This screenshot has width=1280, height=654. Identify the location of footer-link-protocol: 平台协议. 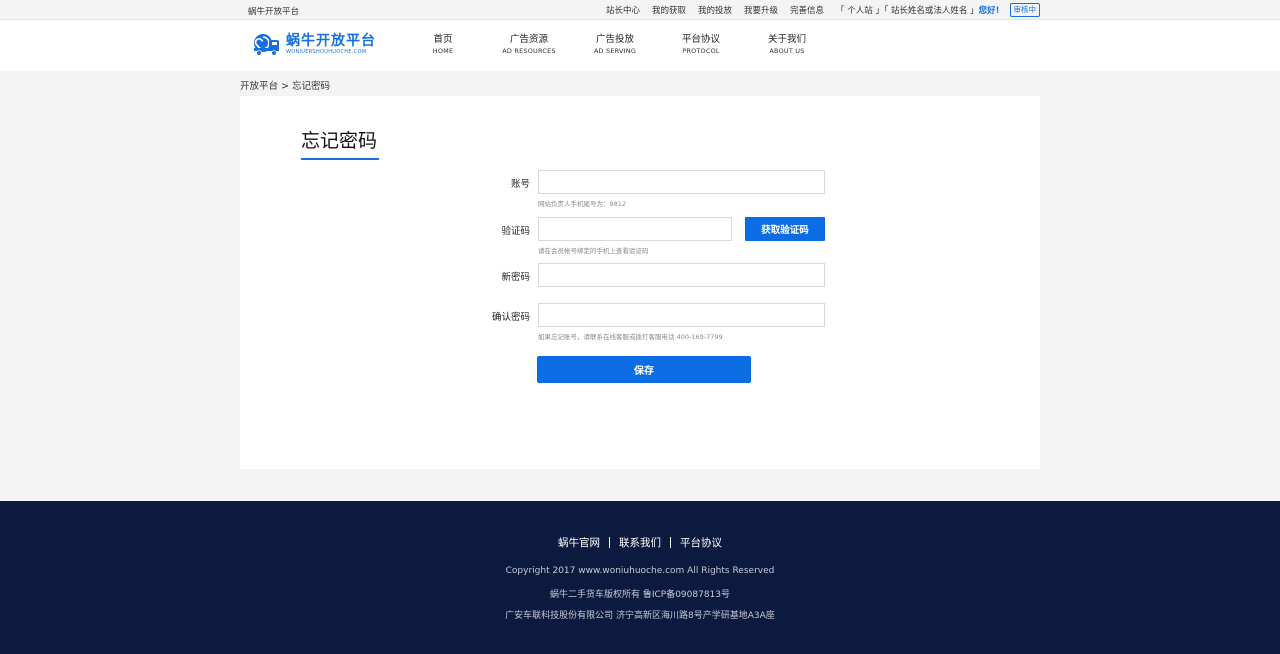
(701, 542).